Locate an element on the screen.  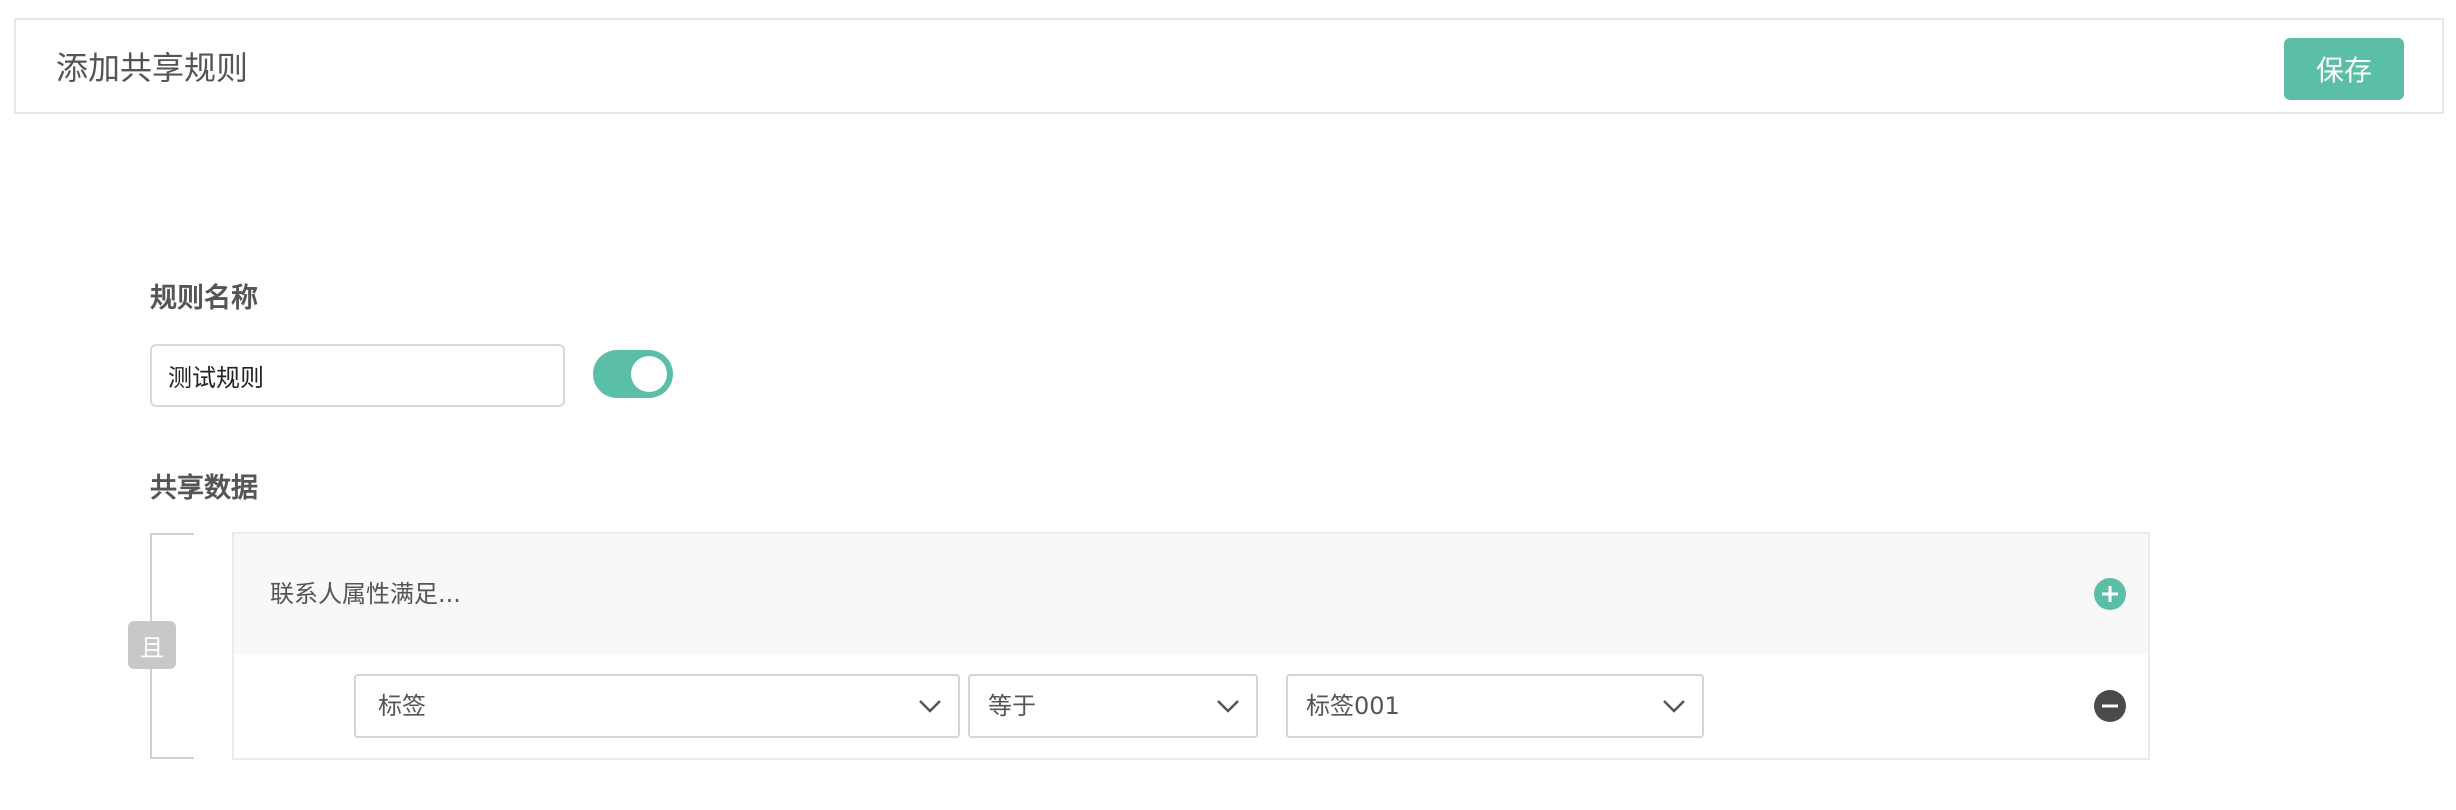
condition-value-select: 标签001 is located at coordinates (1495, 706).